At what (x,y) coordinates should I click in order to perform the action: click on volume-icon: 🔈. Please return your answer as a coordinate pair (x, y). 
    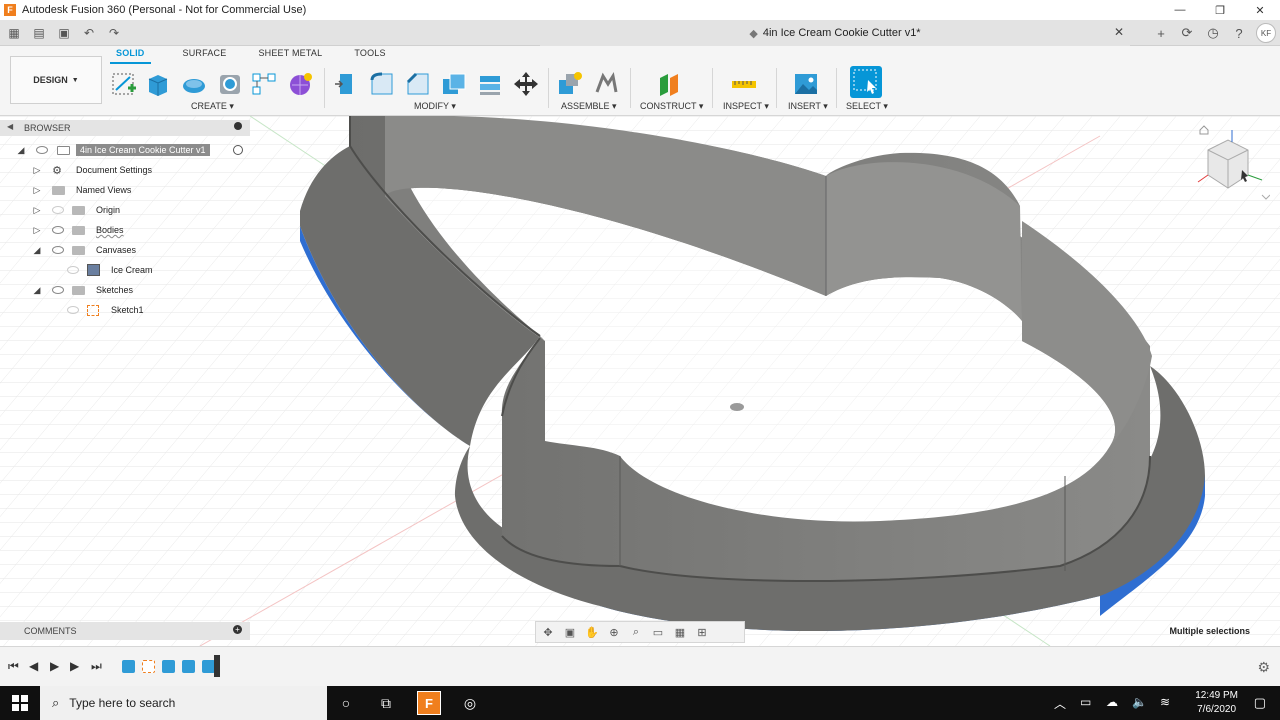
    Looking at the image, I should click on (1139, 702).